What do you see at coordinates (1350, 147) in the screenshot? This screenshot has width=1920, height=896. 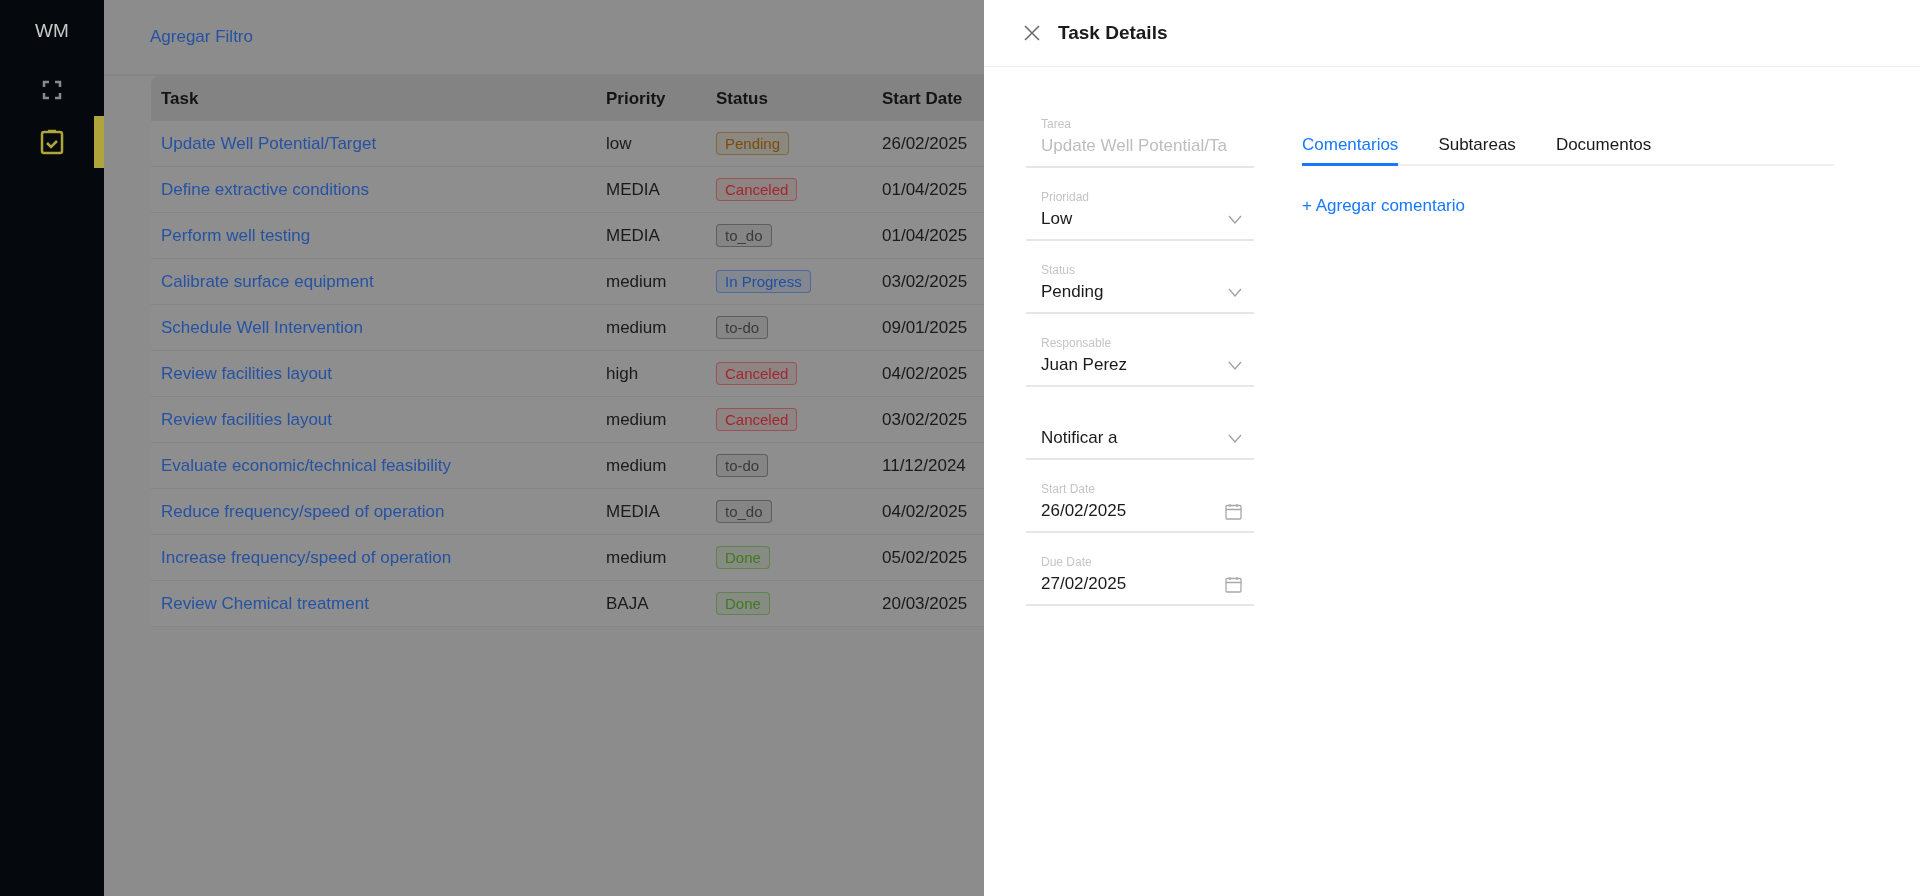 I see `tab: Comentarios` at bounding box center [1350, 147].